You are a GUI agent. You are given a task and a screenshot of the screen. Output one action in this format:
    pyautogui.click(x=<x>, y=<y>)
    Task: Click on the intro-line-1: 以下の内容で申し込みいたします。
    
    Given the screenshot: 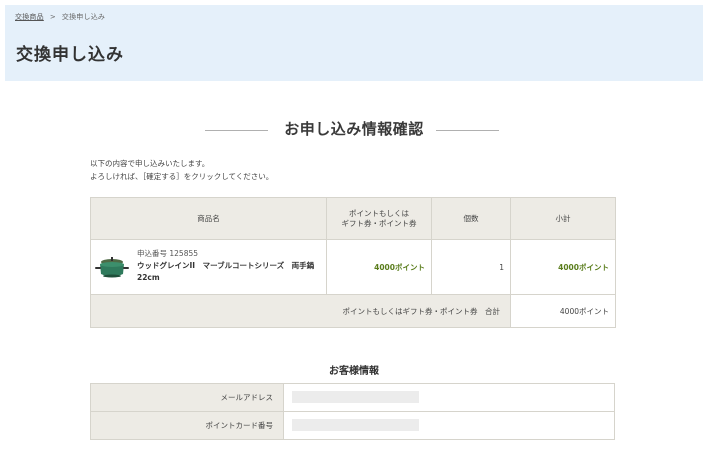 What is the action you would take?
    pyautogui.click(x=150, y=163)
    